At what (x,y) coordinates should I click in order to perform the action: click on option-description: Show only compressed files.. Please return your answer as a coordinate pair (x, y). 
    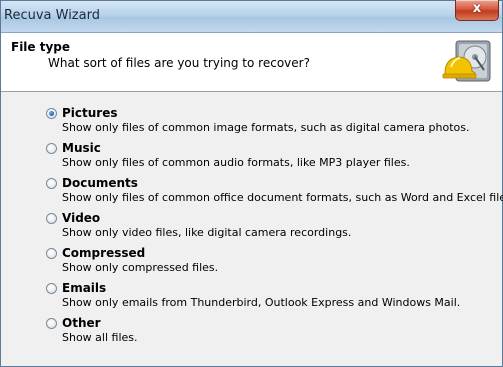
    Looking at the image, I should click on (140, 267).